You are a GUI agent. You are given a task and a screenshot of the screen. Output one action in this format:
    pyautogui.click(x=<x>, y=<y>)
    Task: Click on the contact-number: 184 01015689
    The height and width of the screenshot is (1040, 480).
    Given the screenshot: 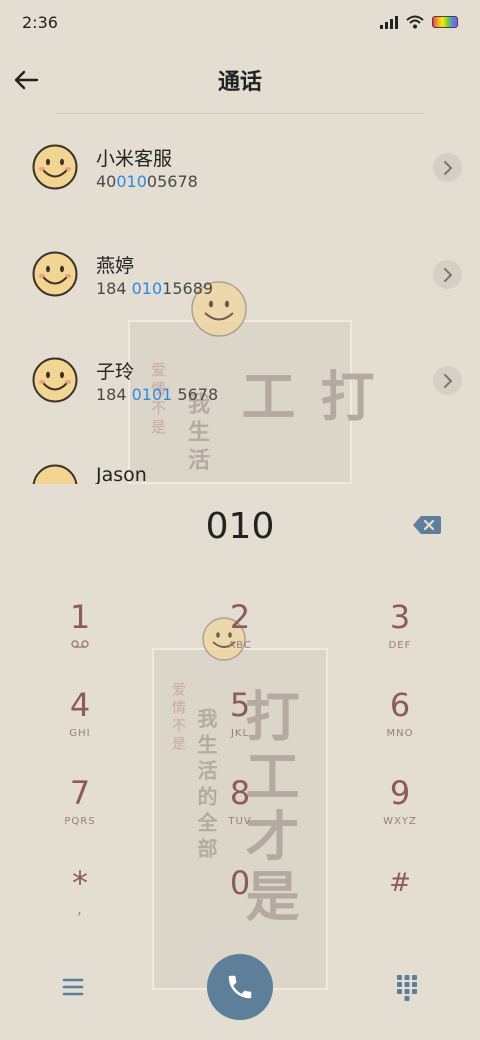 What is the action you would take?
    pyautogui.click(x=155, y=288)
    